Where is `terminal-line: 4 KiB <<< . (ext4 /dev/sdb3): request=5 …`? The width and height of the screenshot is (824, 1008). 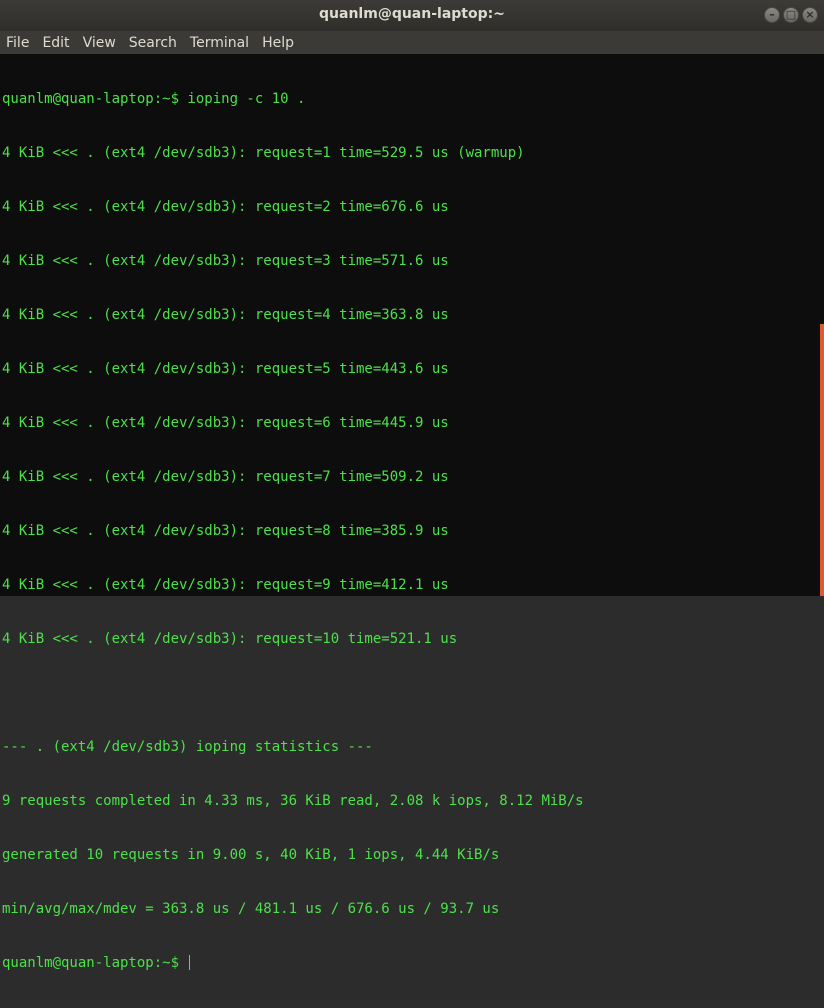 terminal-line: 4 KiB <<< . (ext4 /dev/sdb3): request=5 … is located at coordinates (225, 369).